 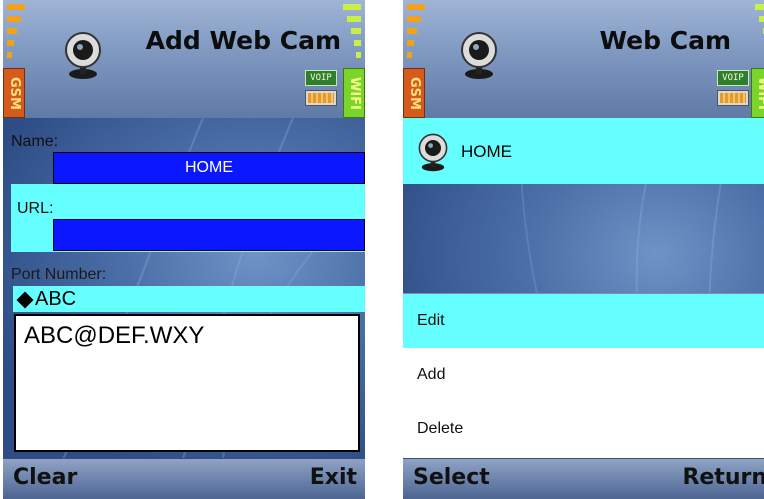 What do you see at coordinates (723, 477) in the screenshot?
I see `return-softkey: Return` at bounding box center [723, 477].